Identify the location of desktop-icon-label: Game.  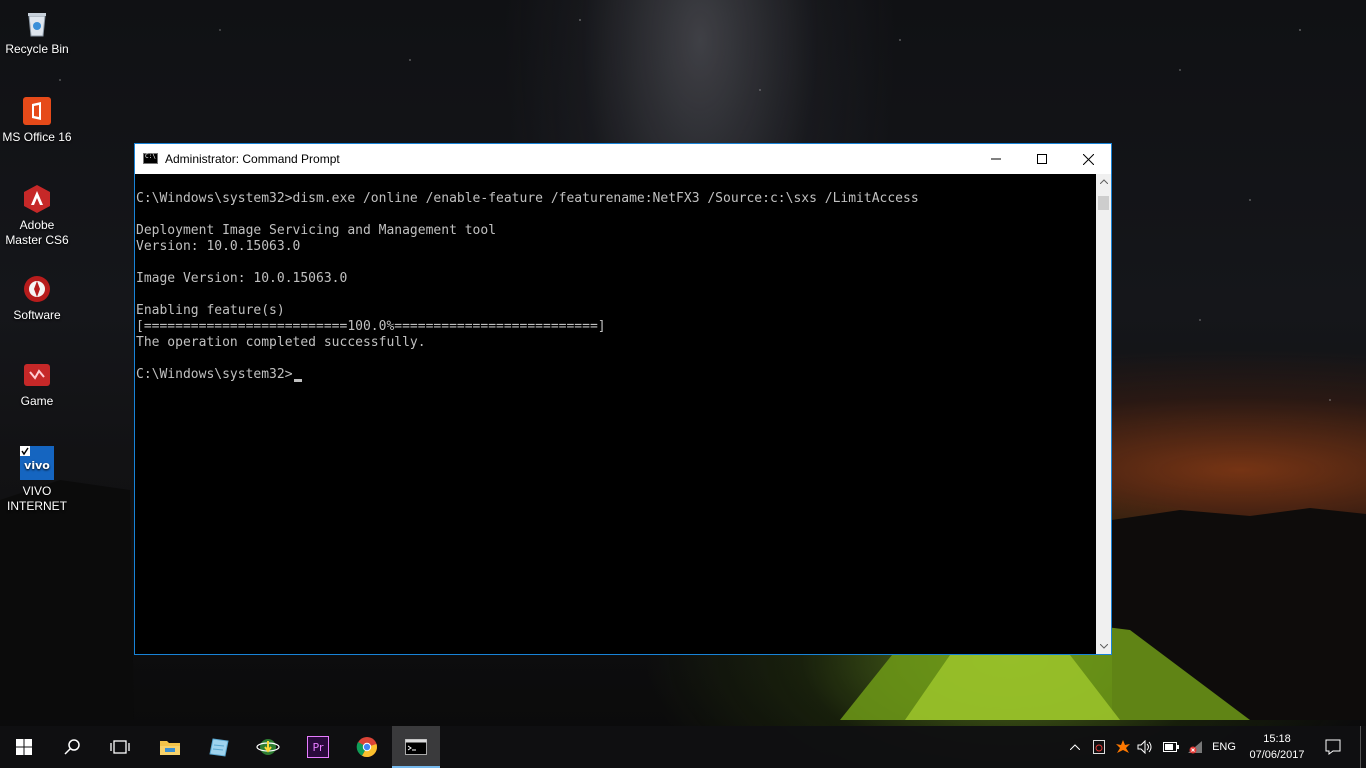
(37, 401).